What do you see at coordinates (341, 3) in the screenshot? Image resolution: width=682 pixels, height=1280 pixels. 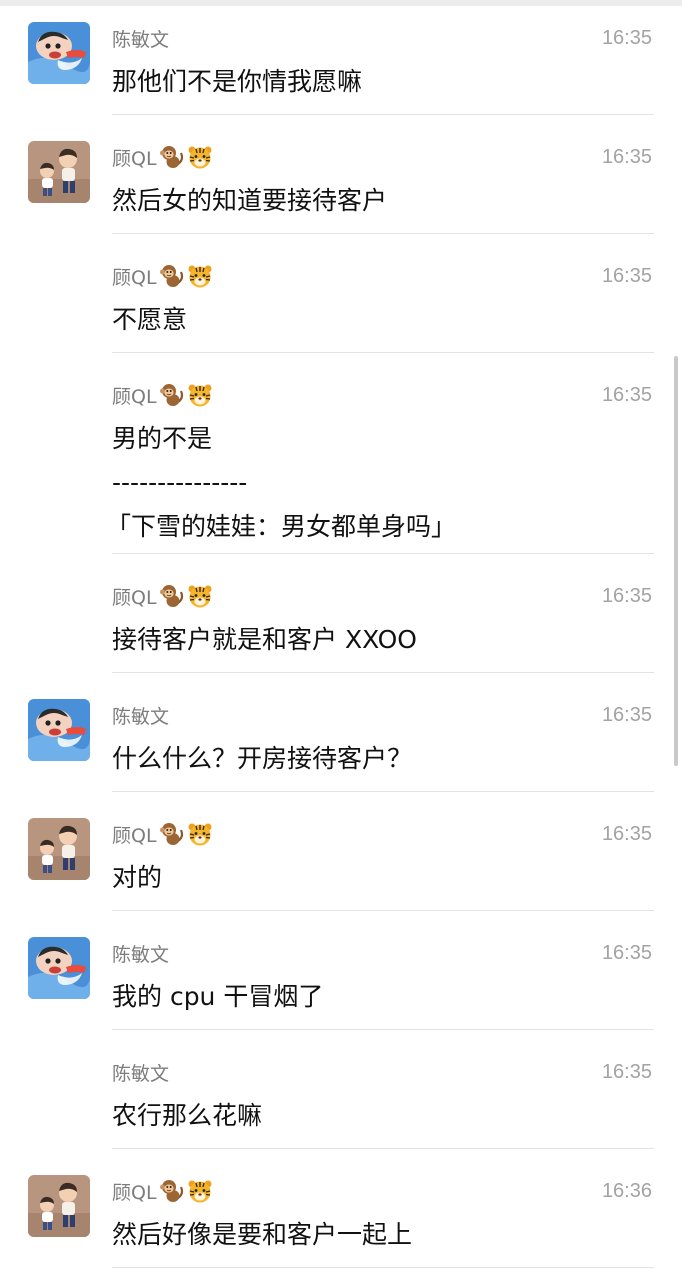 I see `top-strip` at bounding box center [341, 3].